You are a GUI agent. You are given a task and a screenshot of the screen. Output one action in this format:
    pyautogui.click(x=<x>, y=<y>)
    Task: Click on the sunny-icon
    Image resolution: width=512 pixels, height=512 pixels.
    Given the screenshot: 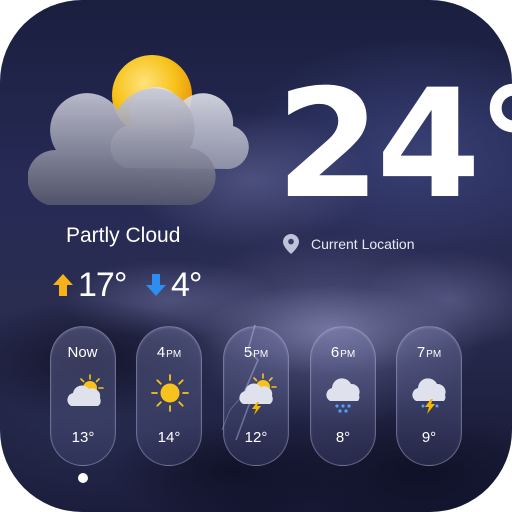 What is the action you would take?
    pyautogui.click(x=170, y=393)
    